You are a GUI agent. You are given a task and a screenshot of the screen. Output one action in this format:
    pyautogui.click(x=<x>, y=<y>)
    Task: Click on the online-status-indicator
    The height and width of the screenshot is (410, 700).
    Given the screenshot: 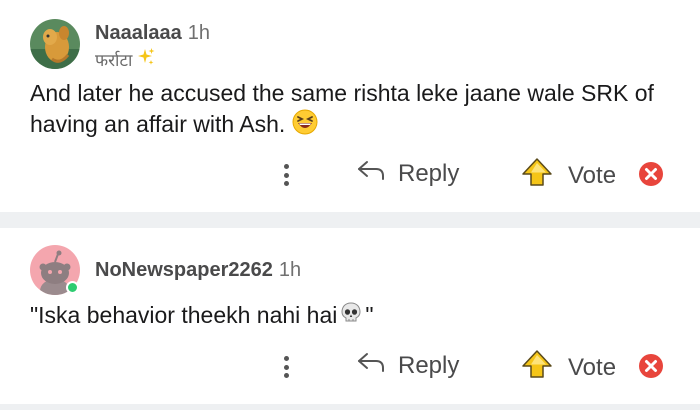 What is the action you would take?
    pyautogui.click(x=72, y=287)
    